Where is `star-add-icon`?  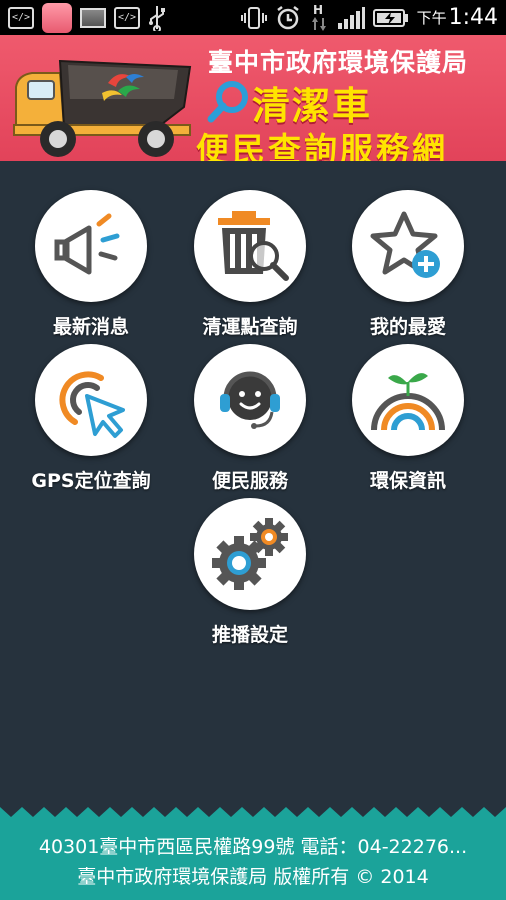 star-add-icon is located at coordinates (405, 244).